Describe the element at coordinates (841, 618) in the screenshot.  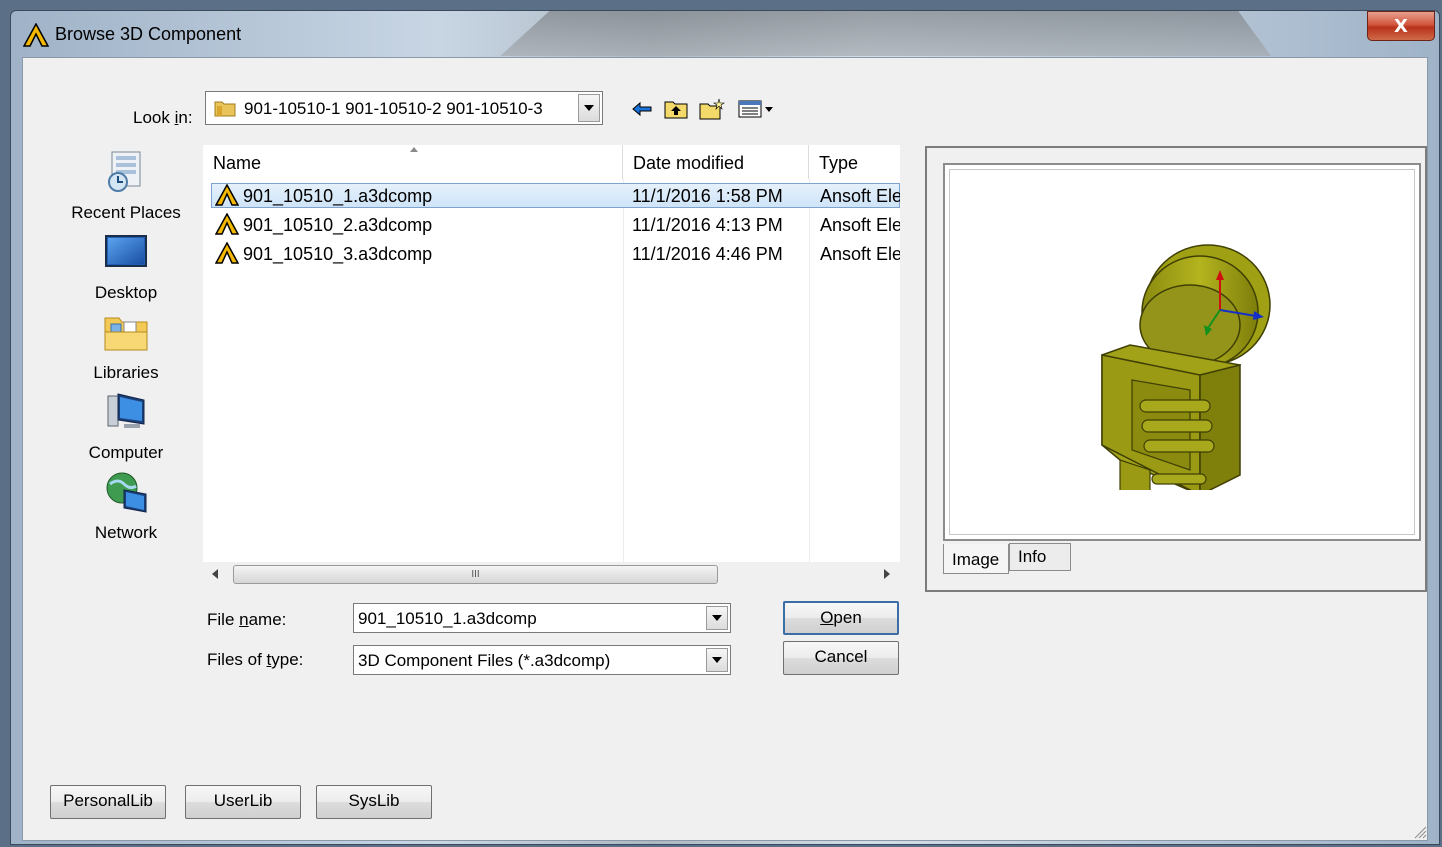
I see `open-button: Open` at that location.